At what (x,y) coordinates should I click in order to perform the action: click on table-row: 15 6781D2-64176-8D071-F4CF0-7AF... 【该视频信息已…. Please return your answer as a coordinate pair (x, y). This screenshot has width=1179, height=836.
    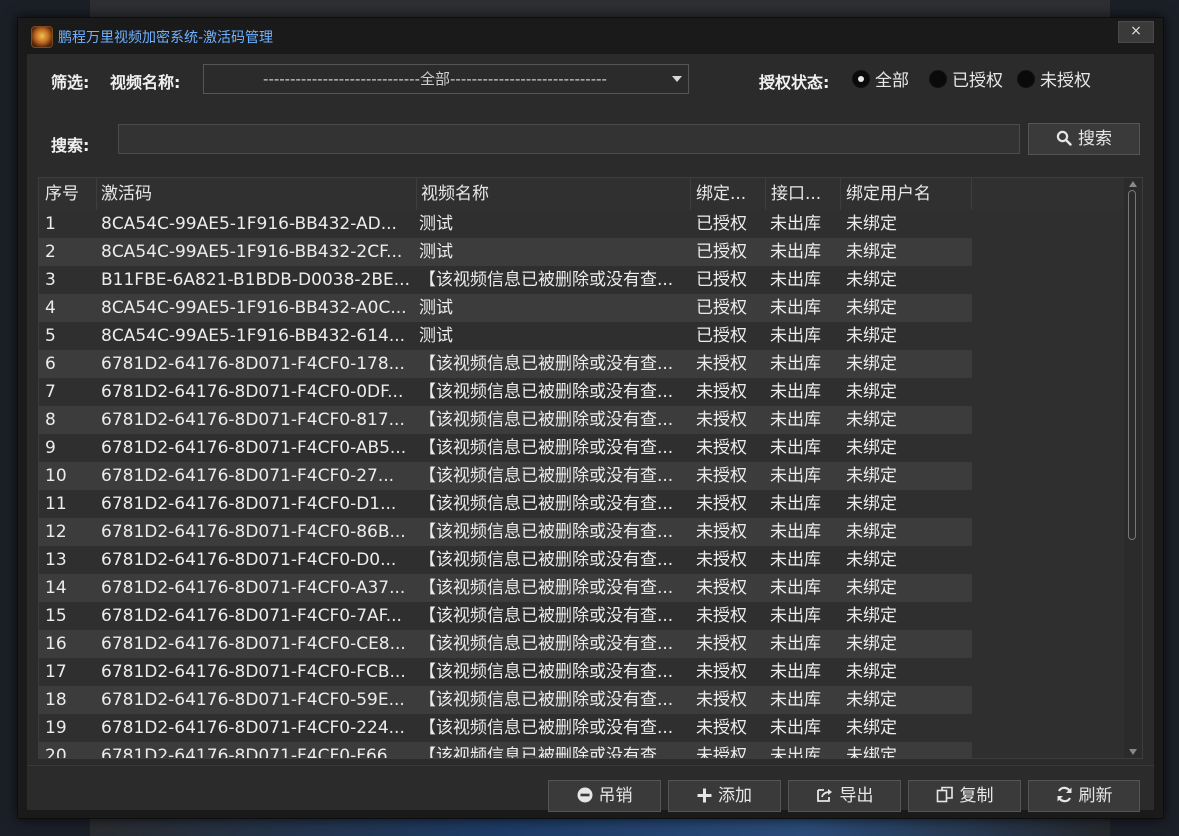
    Looking at the image, I should click on (505, 616).